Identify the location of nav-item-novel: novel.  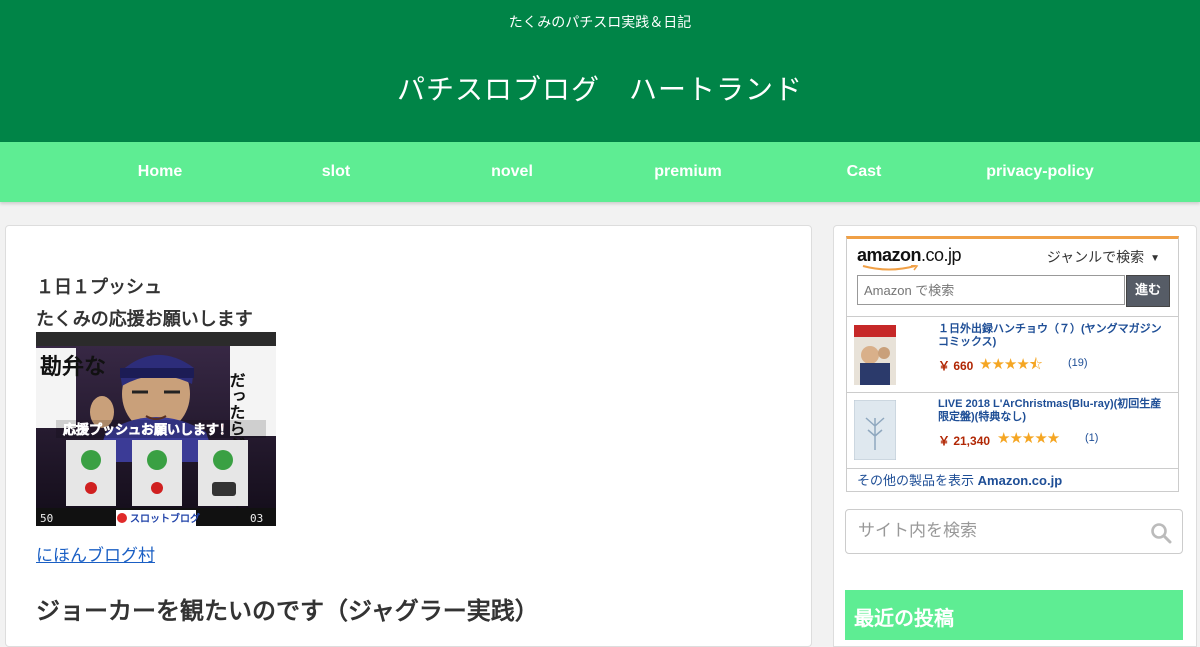
(512, 172).